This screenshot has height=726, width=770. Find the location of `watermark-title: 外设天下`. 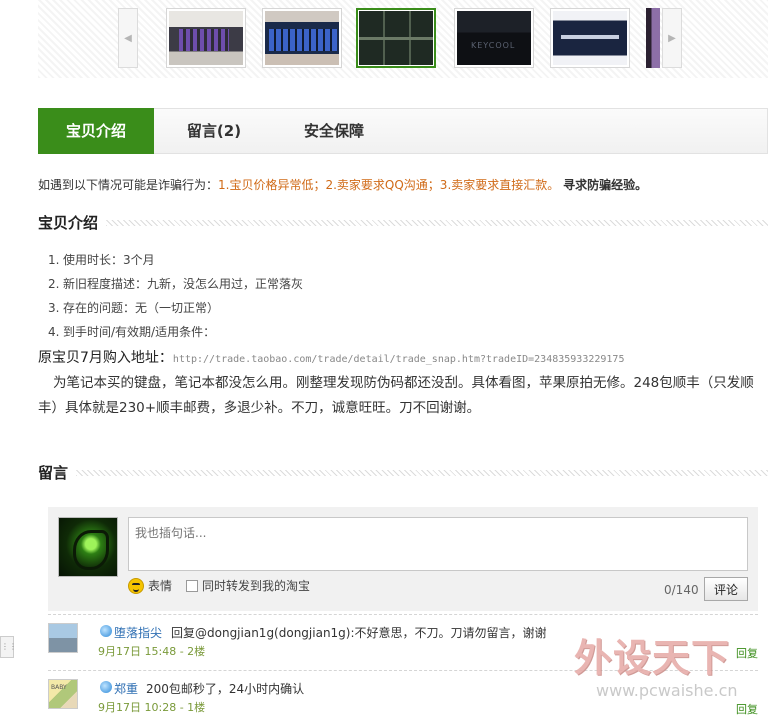

watermark-title: 外设天下 is located at coordinates (652, 658).